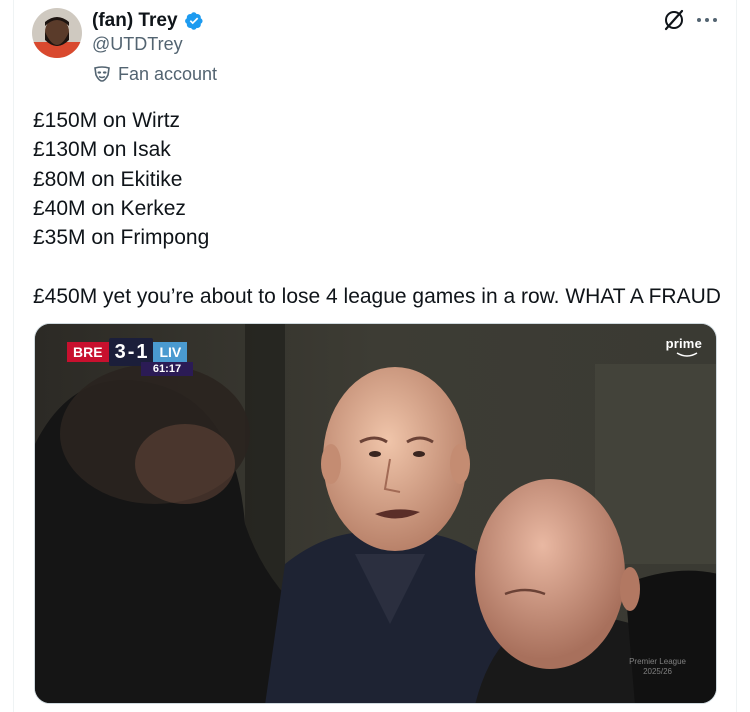 This screenshot has width=750, height=712. I want to click on fan-account-mask-icon, so click(102, 74).